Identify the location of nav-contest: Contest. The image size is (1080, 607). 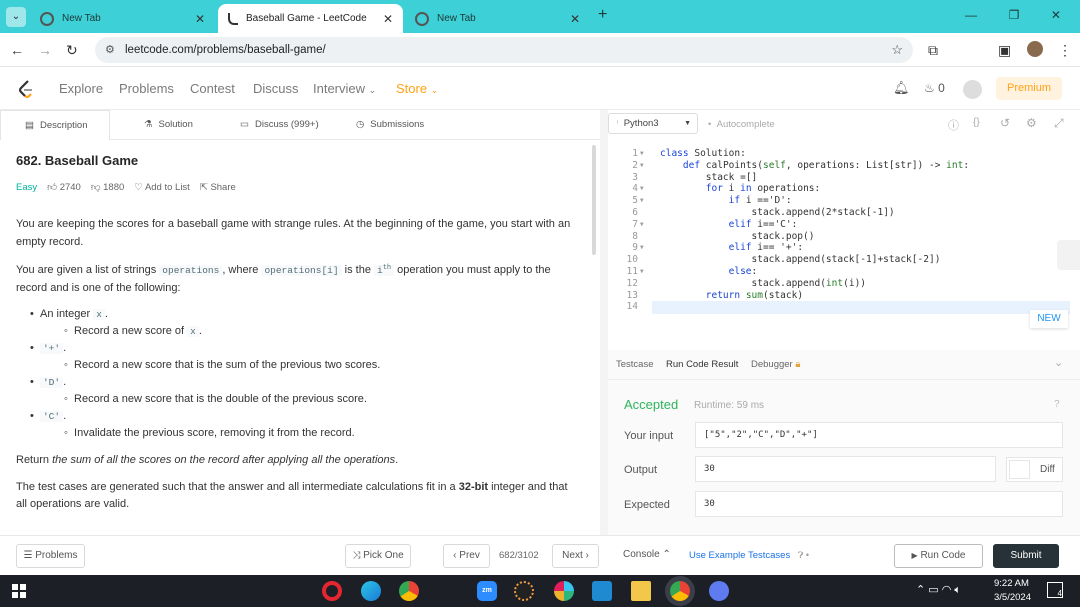
(212, 88).